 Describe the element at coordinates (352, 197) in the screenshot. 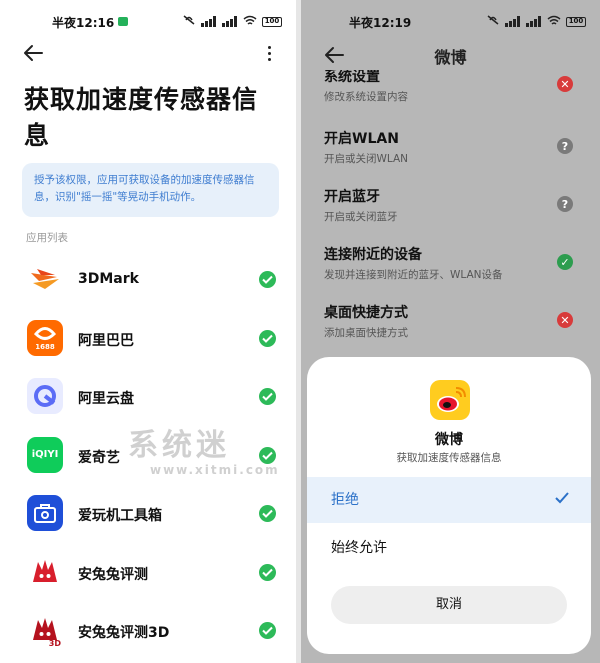

I see `permission-title: 开启蓝牙` at that location.